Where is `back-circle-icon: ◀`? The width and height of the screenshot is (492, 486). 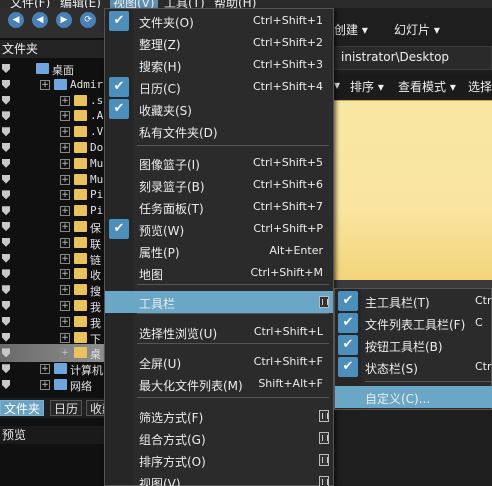 back-circle-icon: ◀ is located at coordinates (40, 20).